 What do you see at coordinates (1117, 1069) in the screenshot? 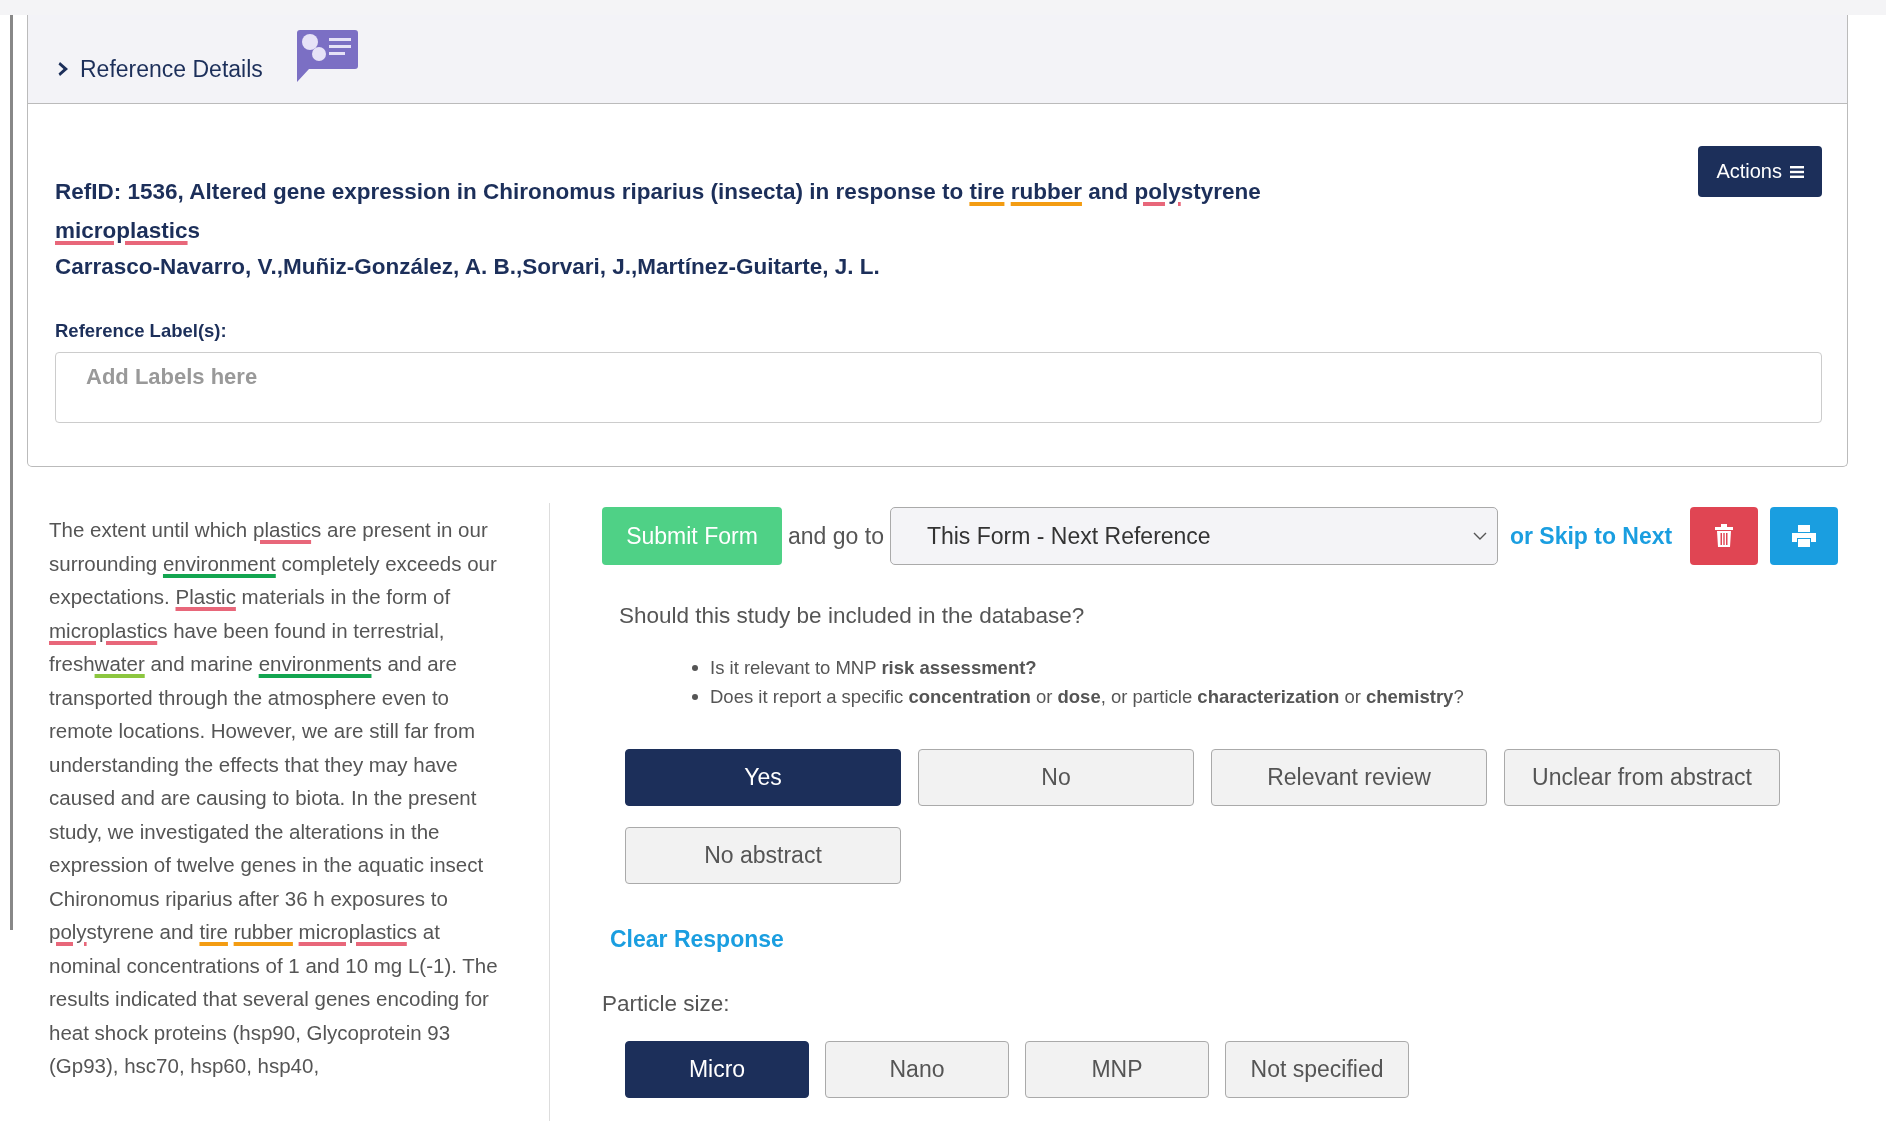
I see `particle-size-option: MNP` at bounding box center [1117, 1069].